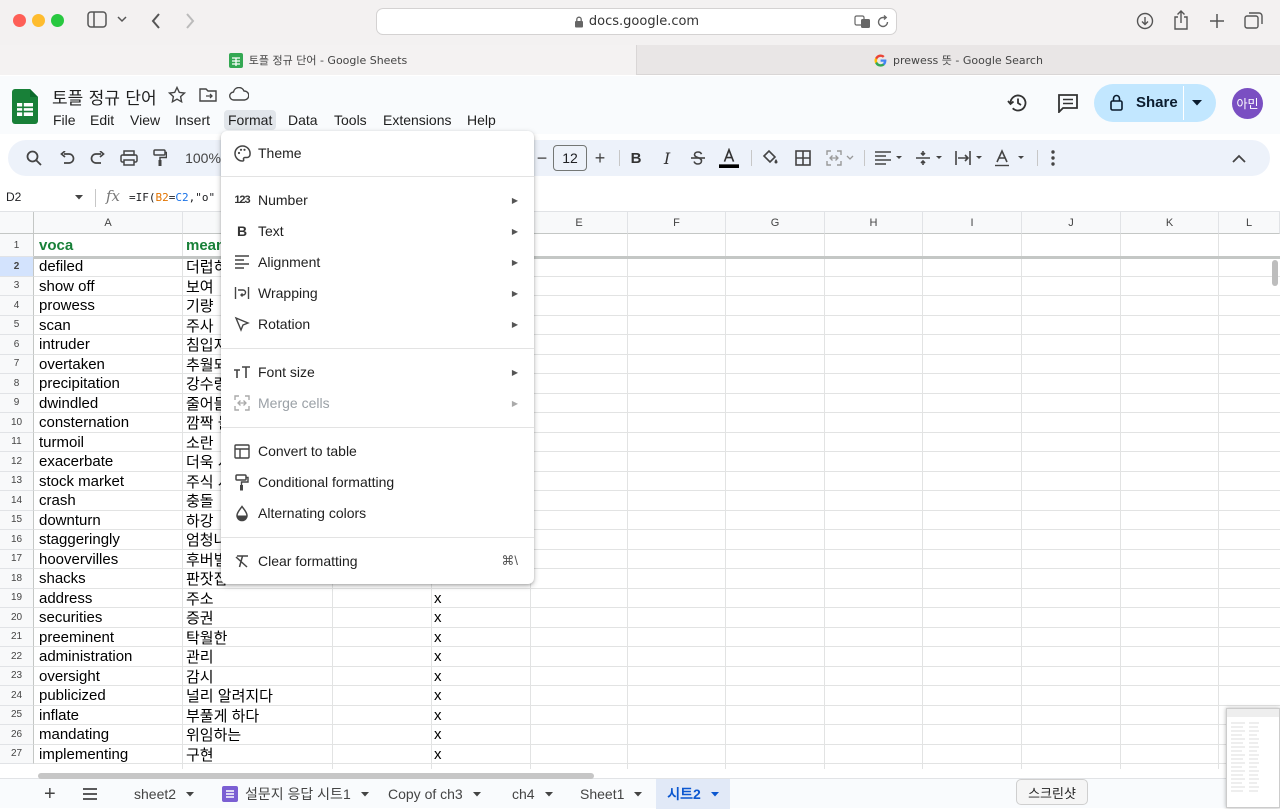  I want to click on cell-voca: scan, so click(108, 326).